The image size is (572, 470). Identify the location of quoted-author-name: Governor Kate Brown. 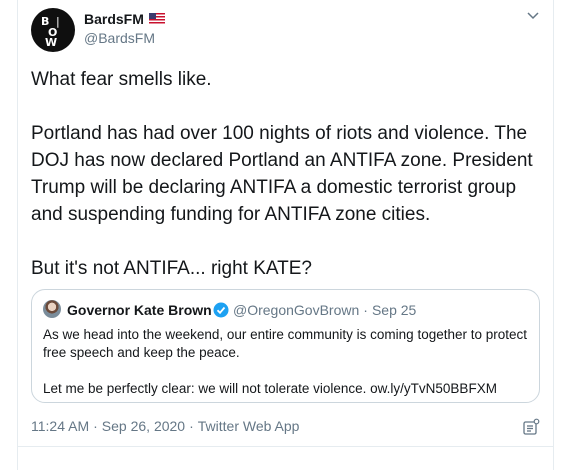
(139, 310).